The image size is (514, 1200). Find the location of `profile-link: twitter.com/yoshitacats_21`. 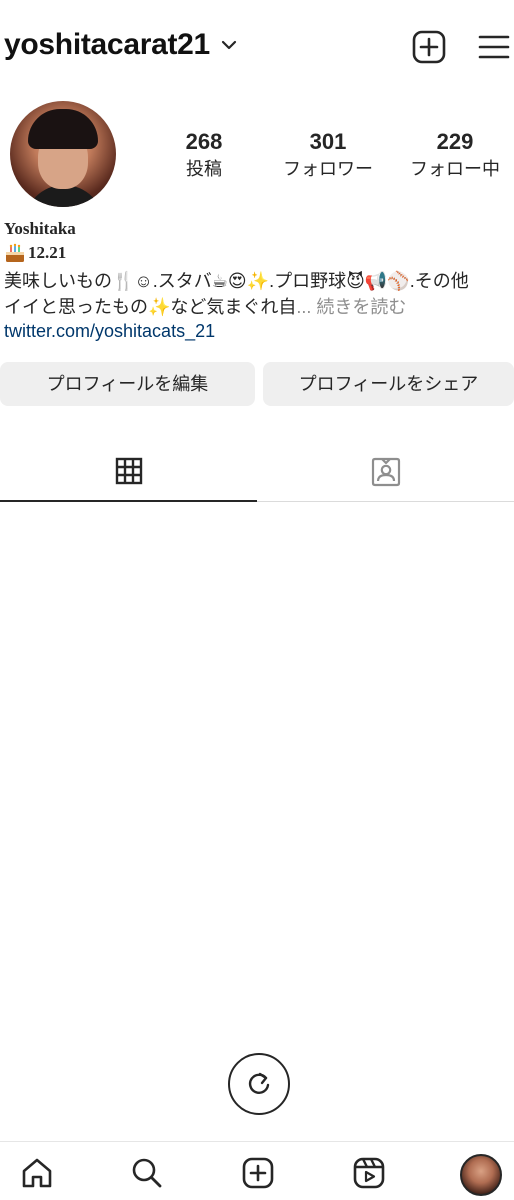

profile-link: twitter.com/yoshitacats_21 is located at coordinates (109, 331).